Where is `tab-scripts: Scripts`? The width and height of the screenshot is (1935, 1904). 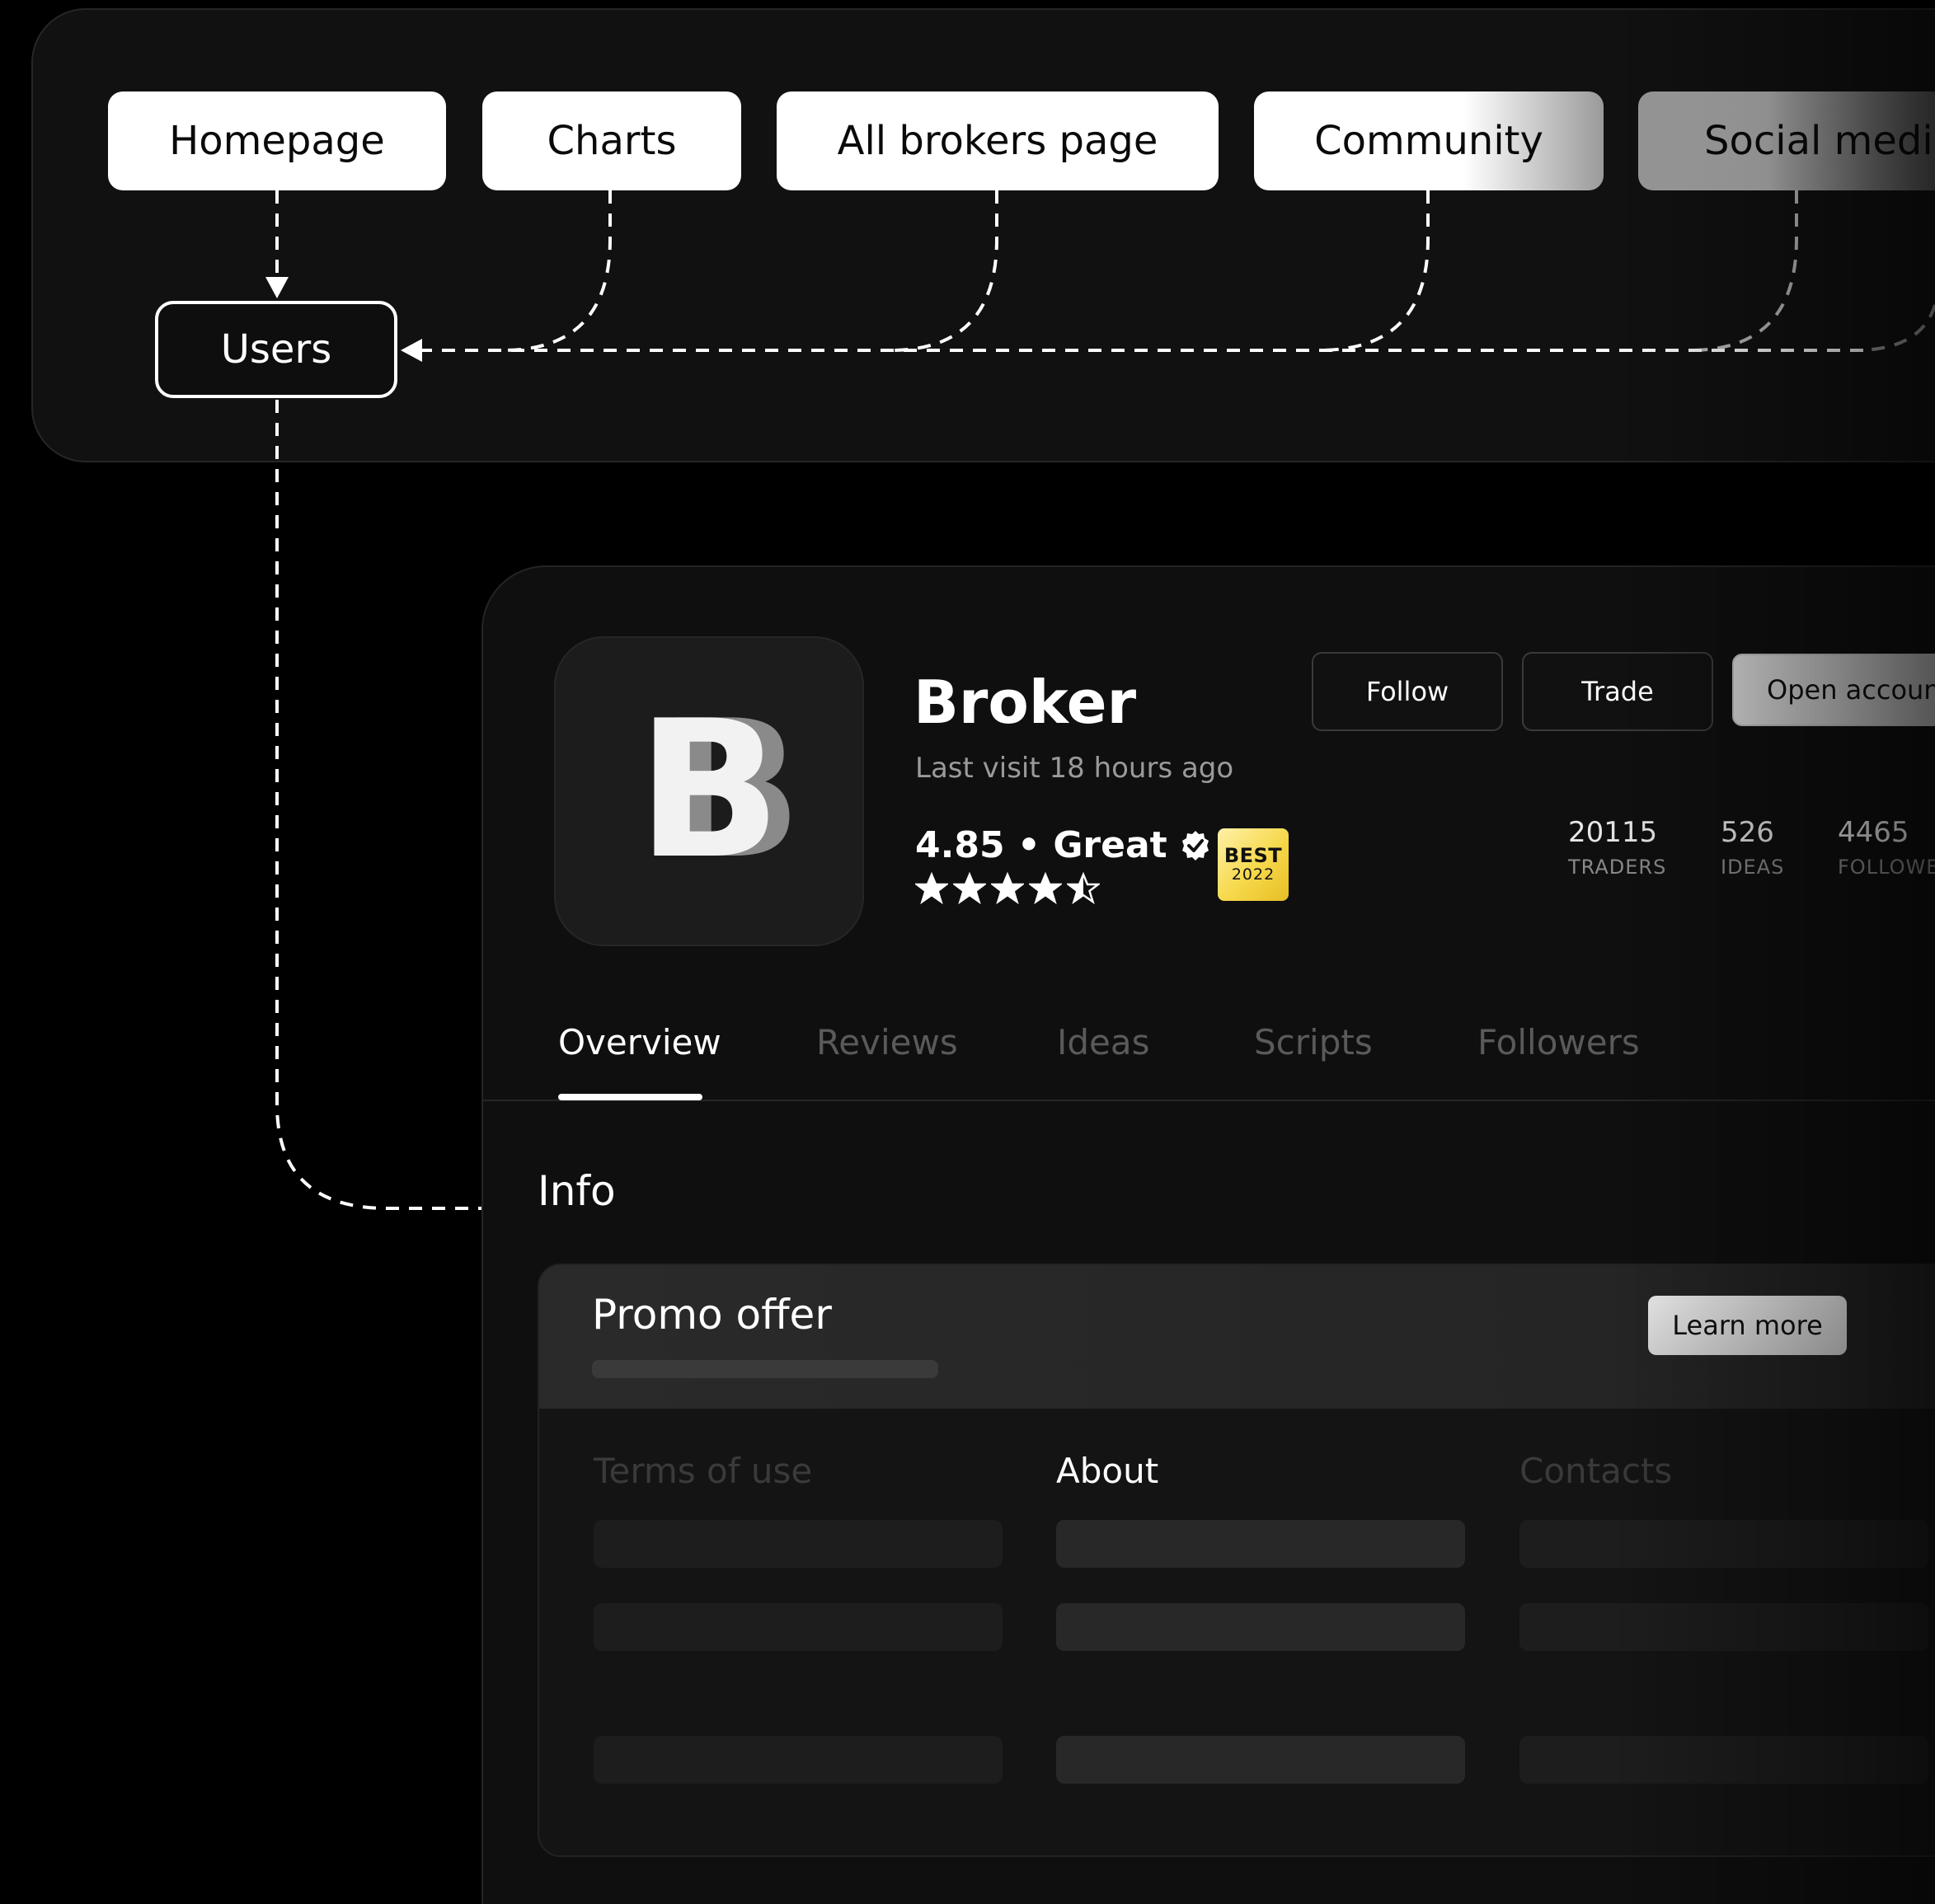
tab-scripts: Scripts is located at coordinates (1313, 1042).